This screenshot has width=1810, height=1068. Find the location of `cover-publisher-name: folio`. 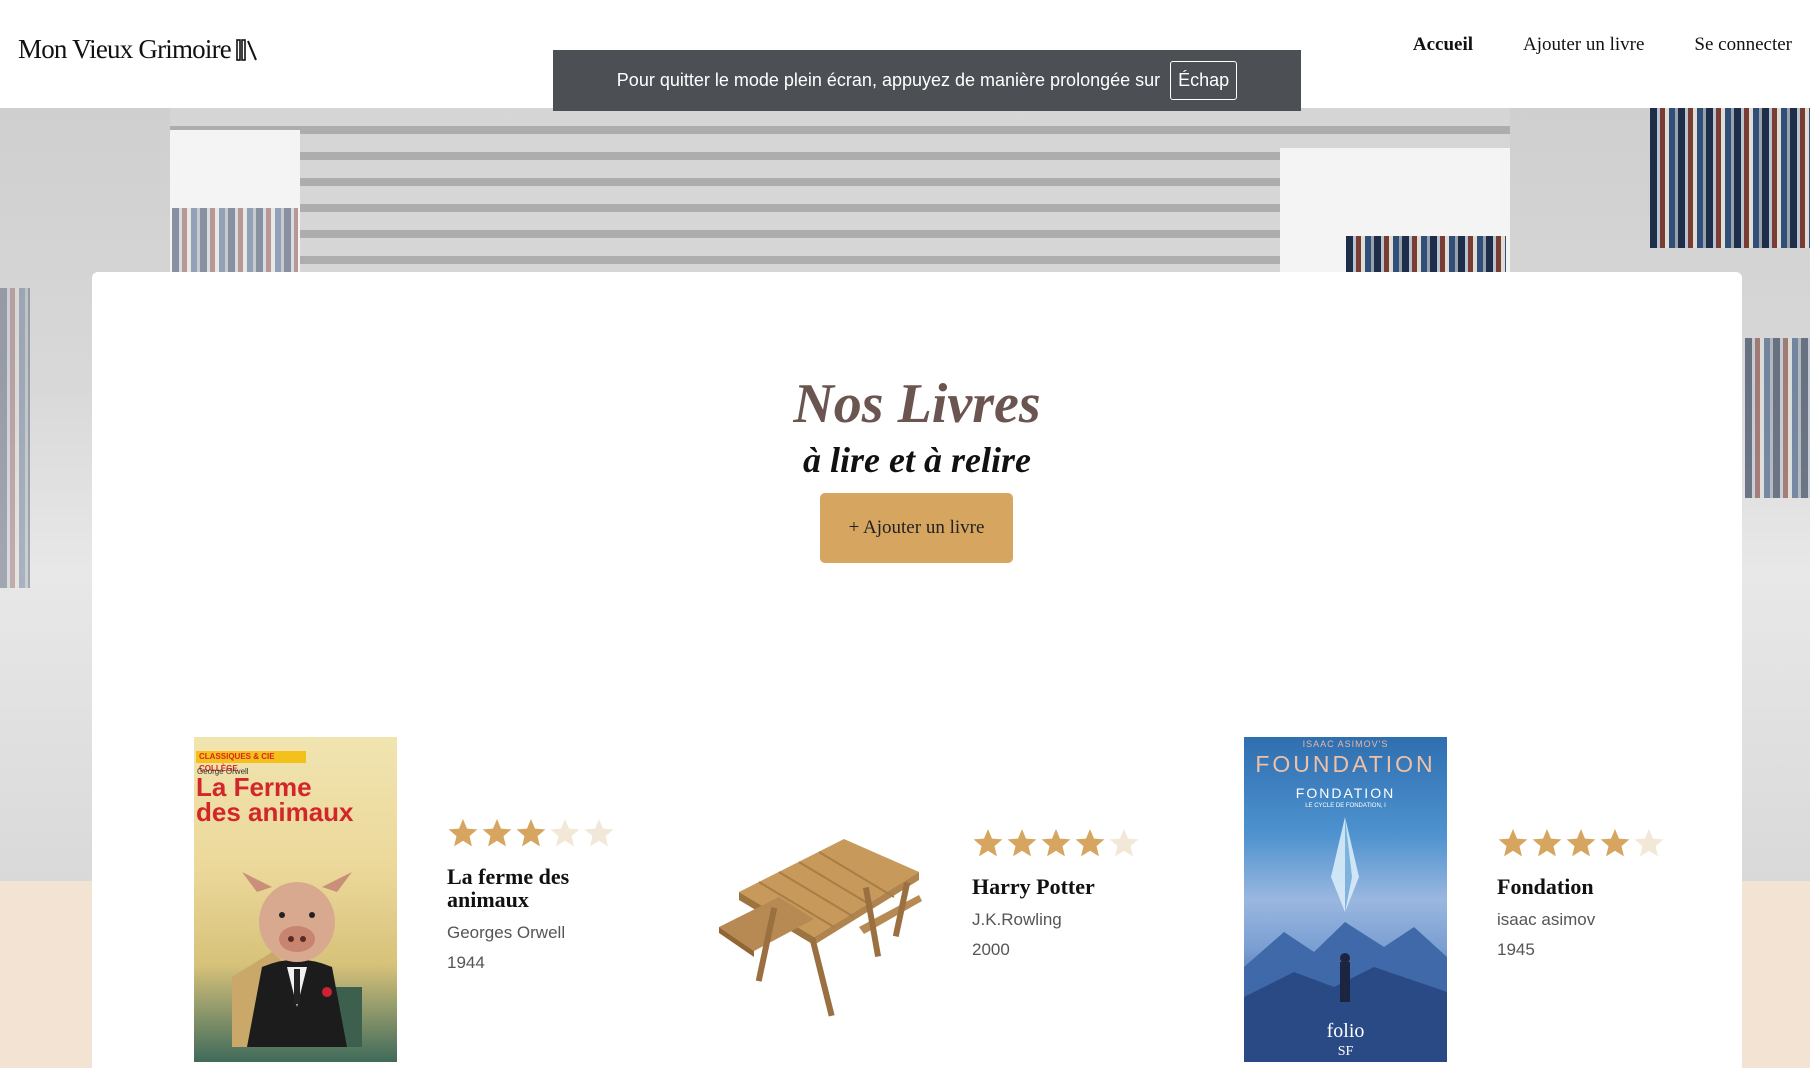

cover-publisher-name: folio is located at coordinates (1345, 1031).